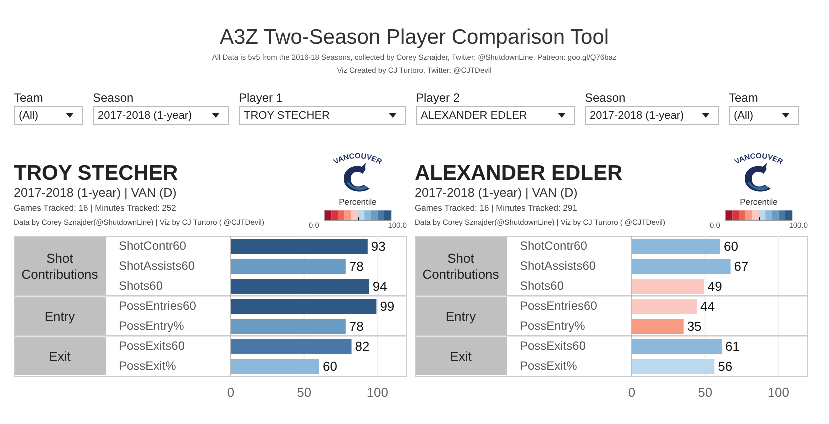 The width and height of the screenshot is (829, 424). I want to click on value-label: 44, so click(707, 306).